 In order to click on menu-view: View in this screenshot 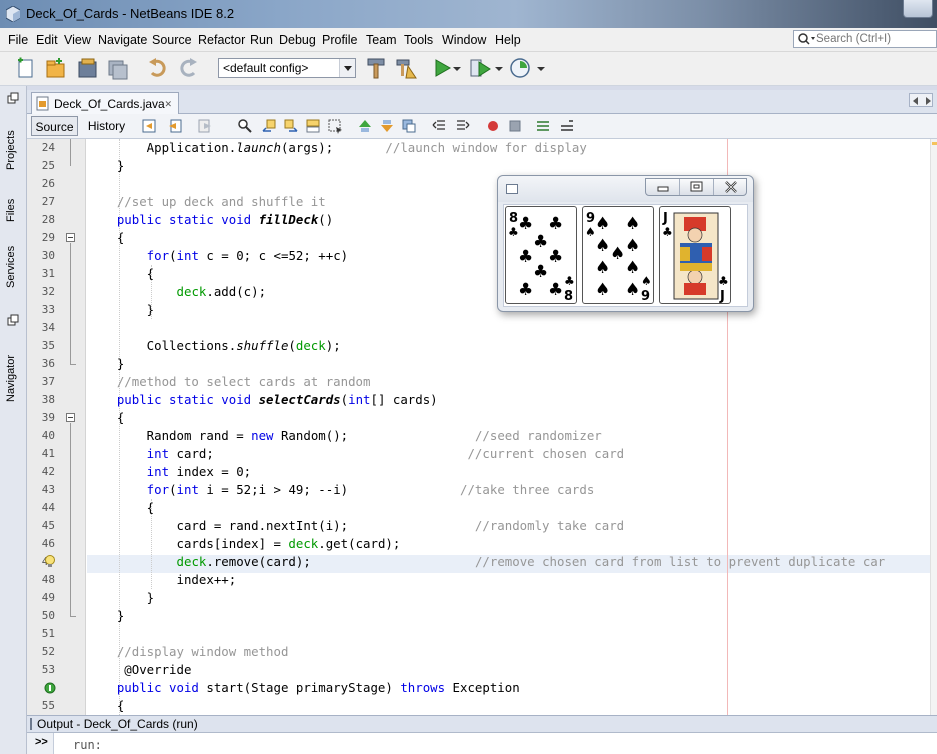, I will do `click(77, 40)`.